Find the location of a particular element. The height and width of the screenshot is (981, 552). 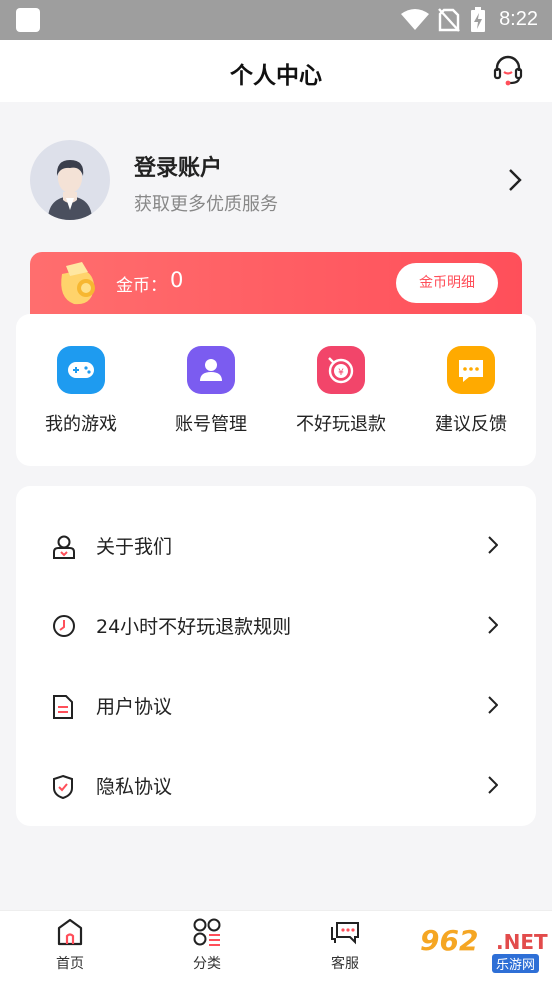

site-watermark: 962 .NET 乐游网 is located at coordinates (480, 946).